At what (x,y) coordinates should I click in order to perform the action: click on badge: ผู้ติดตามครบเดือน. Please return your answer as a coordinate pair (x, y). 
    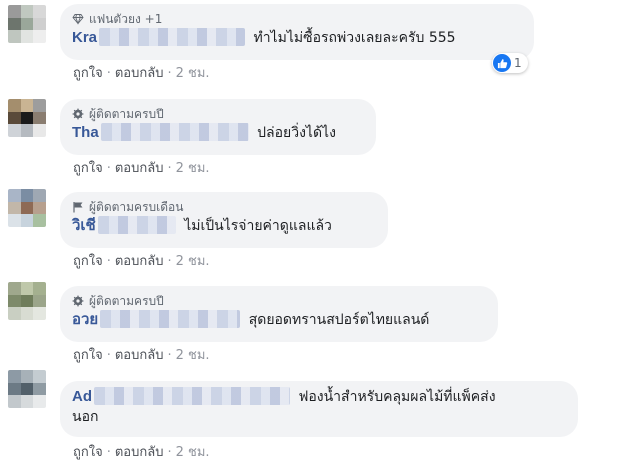
    Looking at the image, I should click on (224, 207).